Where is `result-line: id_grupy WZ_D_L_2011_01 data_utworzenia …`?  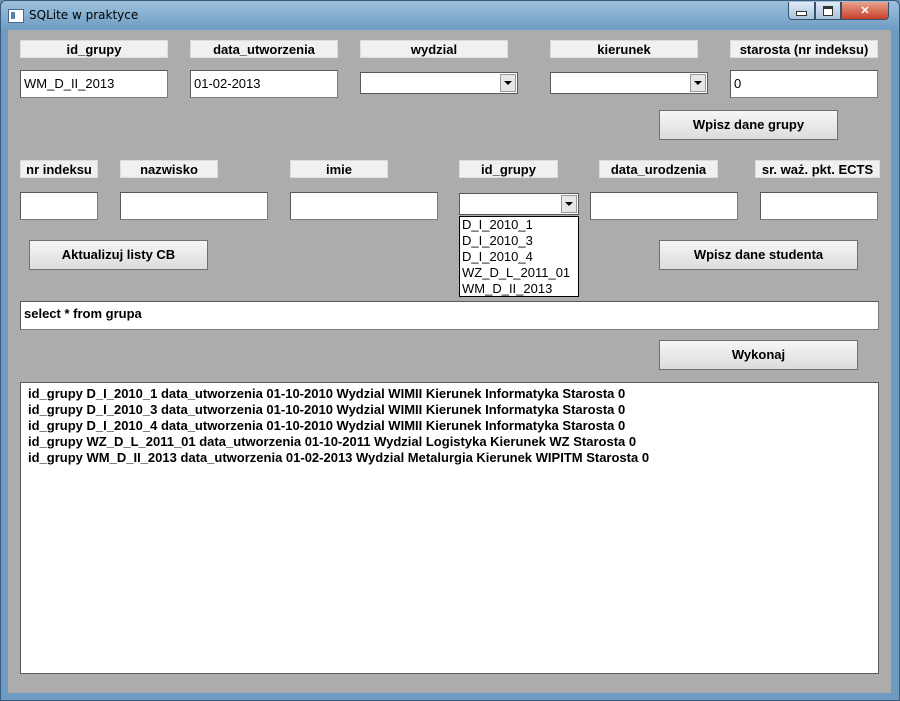 result-line: id_grupy WZ_D_L_2011_01 data_utworzenia … is located at coordinates (332, 441).